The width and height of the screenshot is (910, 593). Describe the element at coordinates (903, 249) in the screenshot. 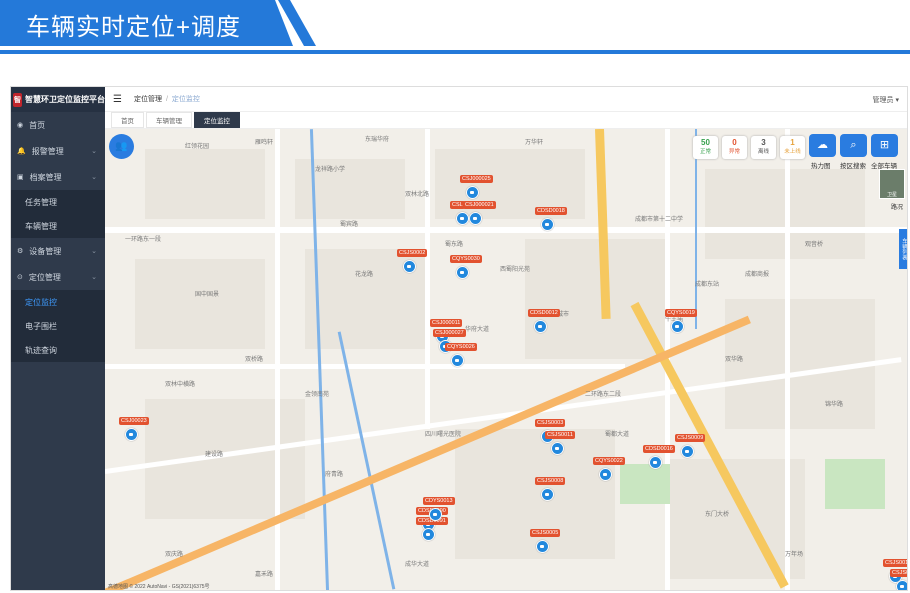

I see `vehicle-list-tab: 车辆列表` at that location.